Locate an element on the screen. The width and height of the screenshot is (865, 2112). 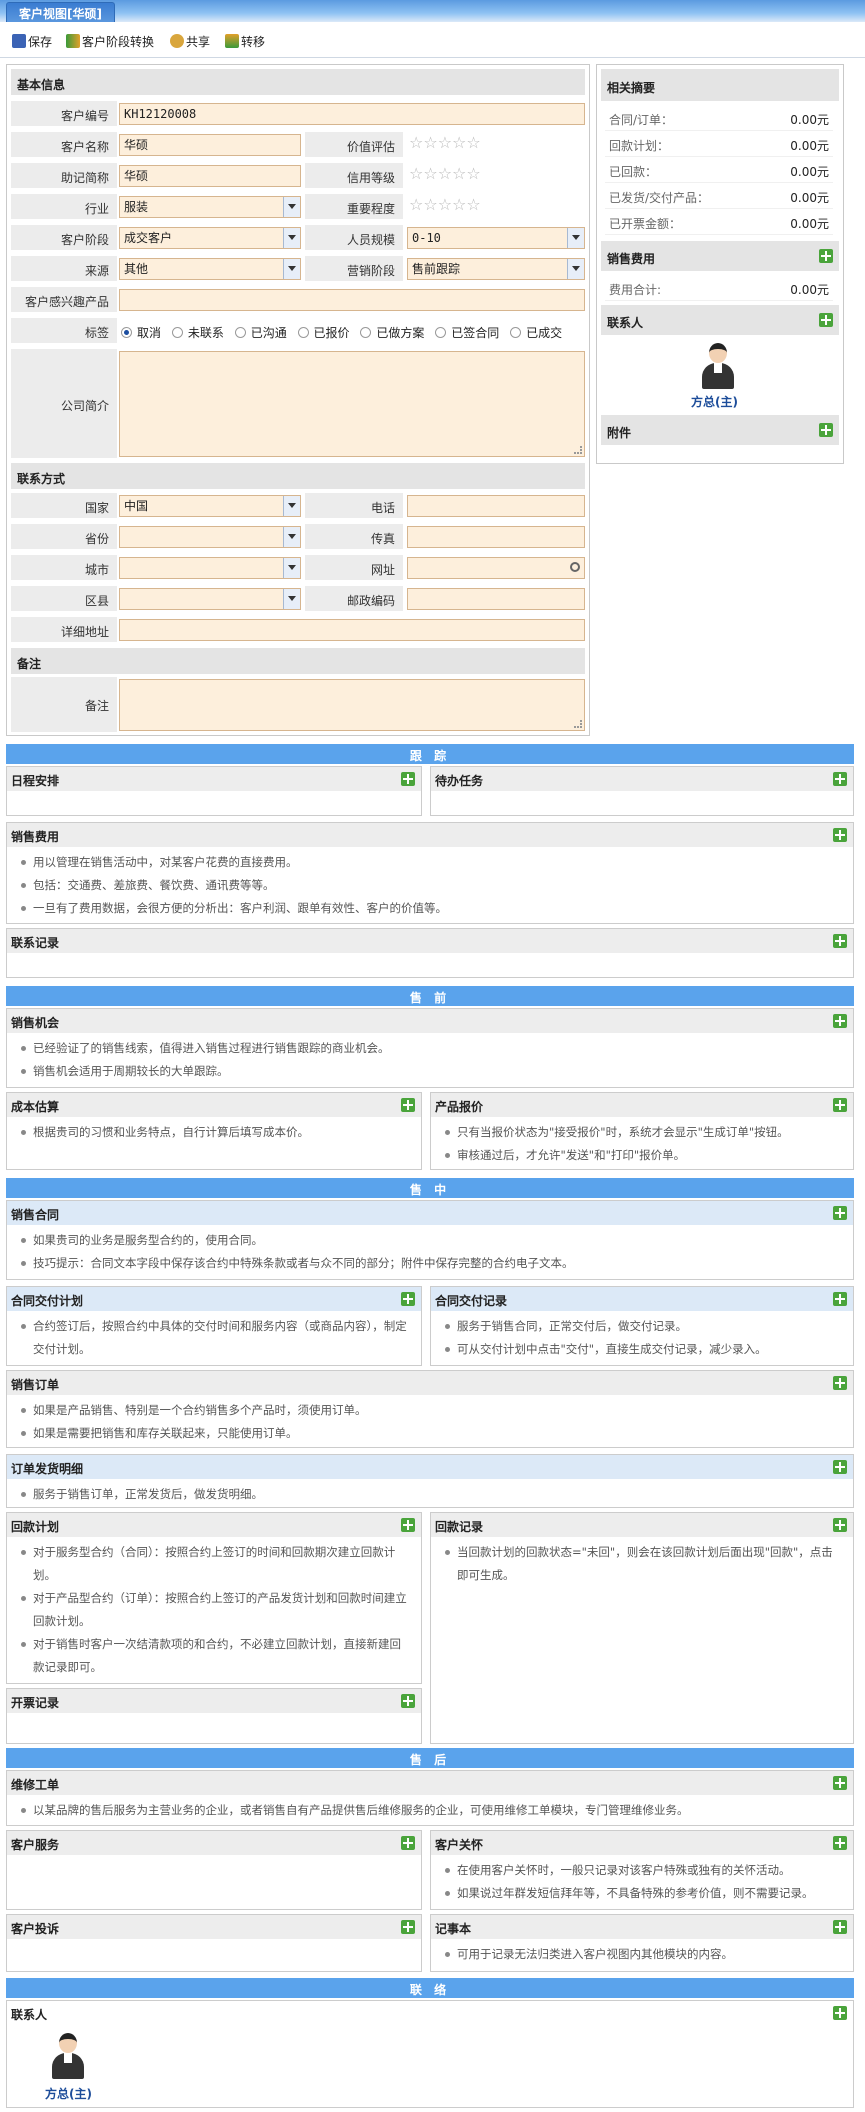
window-tab: 客户视图[华硕] is located at coordinates (60, 12).